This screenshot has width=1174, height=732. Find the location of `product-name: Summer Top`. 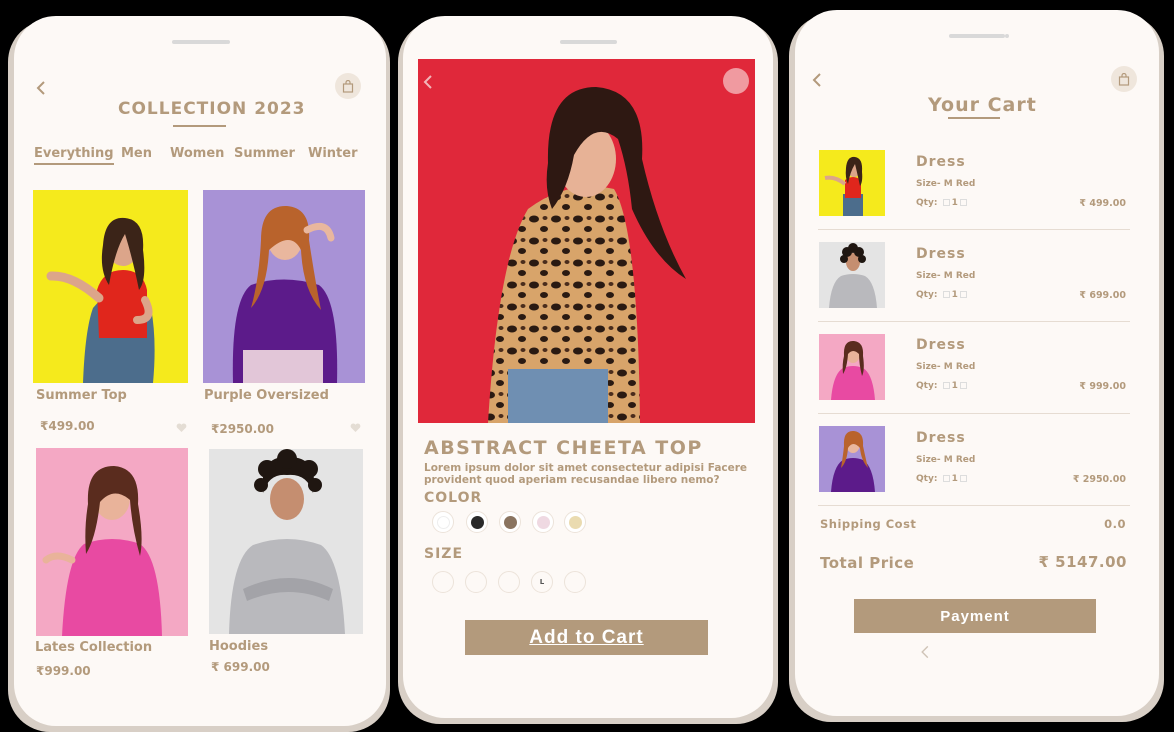

product-name: Summer Top is located at coordinates (81, 395).